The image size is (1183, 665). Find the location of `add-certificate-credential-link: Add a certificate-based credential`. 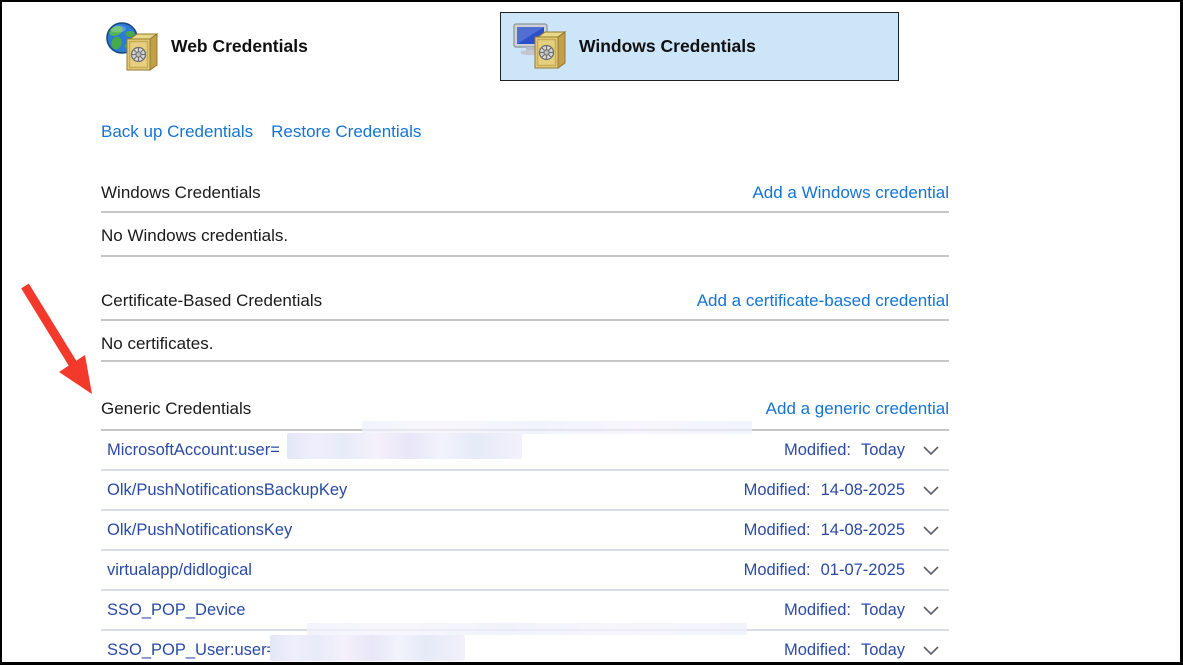

add-certificate-credential-link: Add a certificate-based credential is located at coordinates (823, 301).